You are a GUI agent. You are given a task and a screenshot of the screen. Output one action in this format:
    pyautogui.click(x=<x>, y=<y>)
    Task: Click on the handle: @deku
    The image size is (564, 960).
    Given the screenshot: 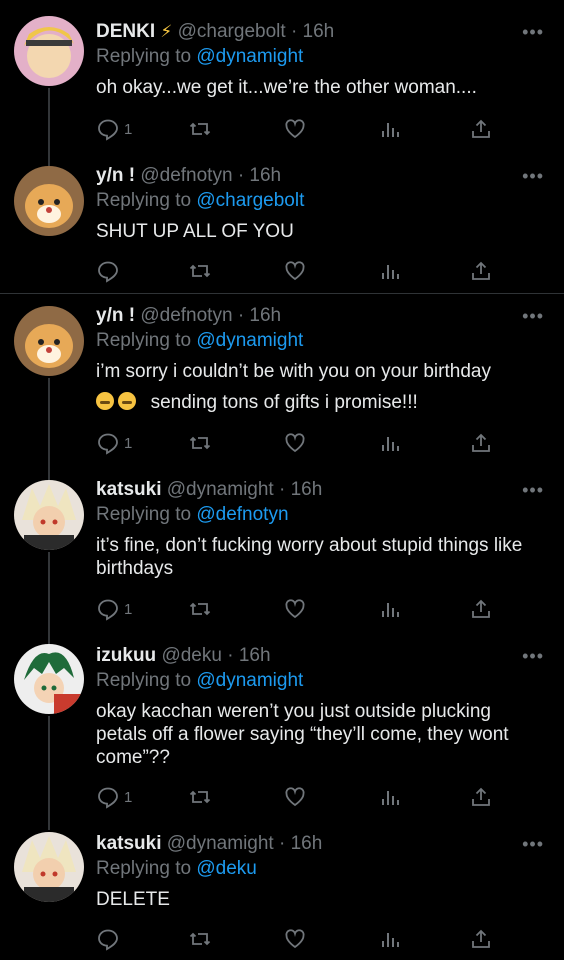 What is the action you would take?
    pyautogui.click(x=191, y=655)
    